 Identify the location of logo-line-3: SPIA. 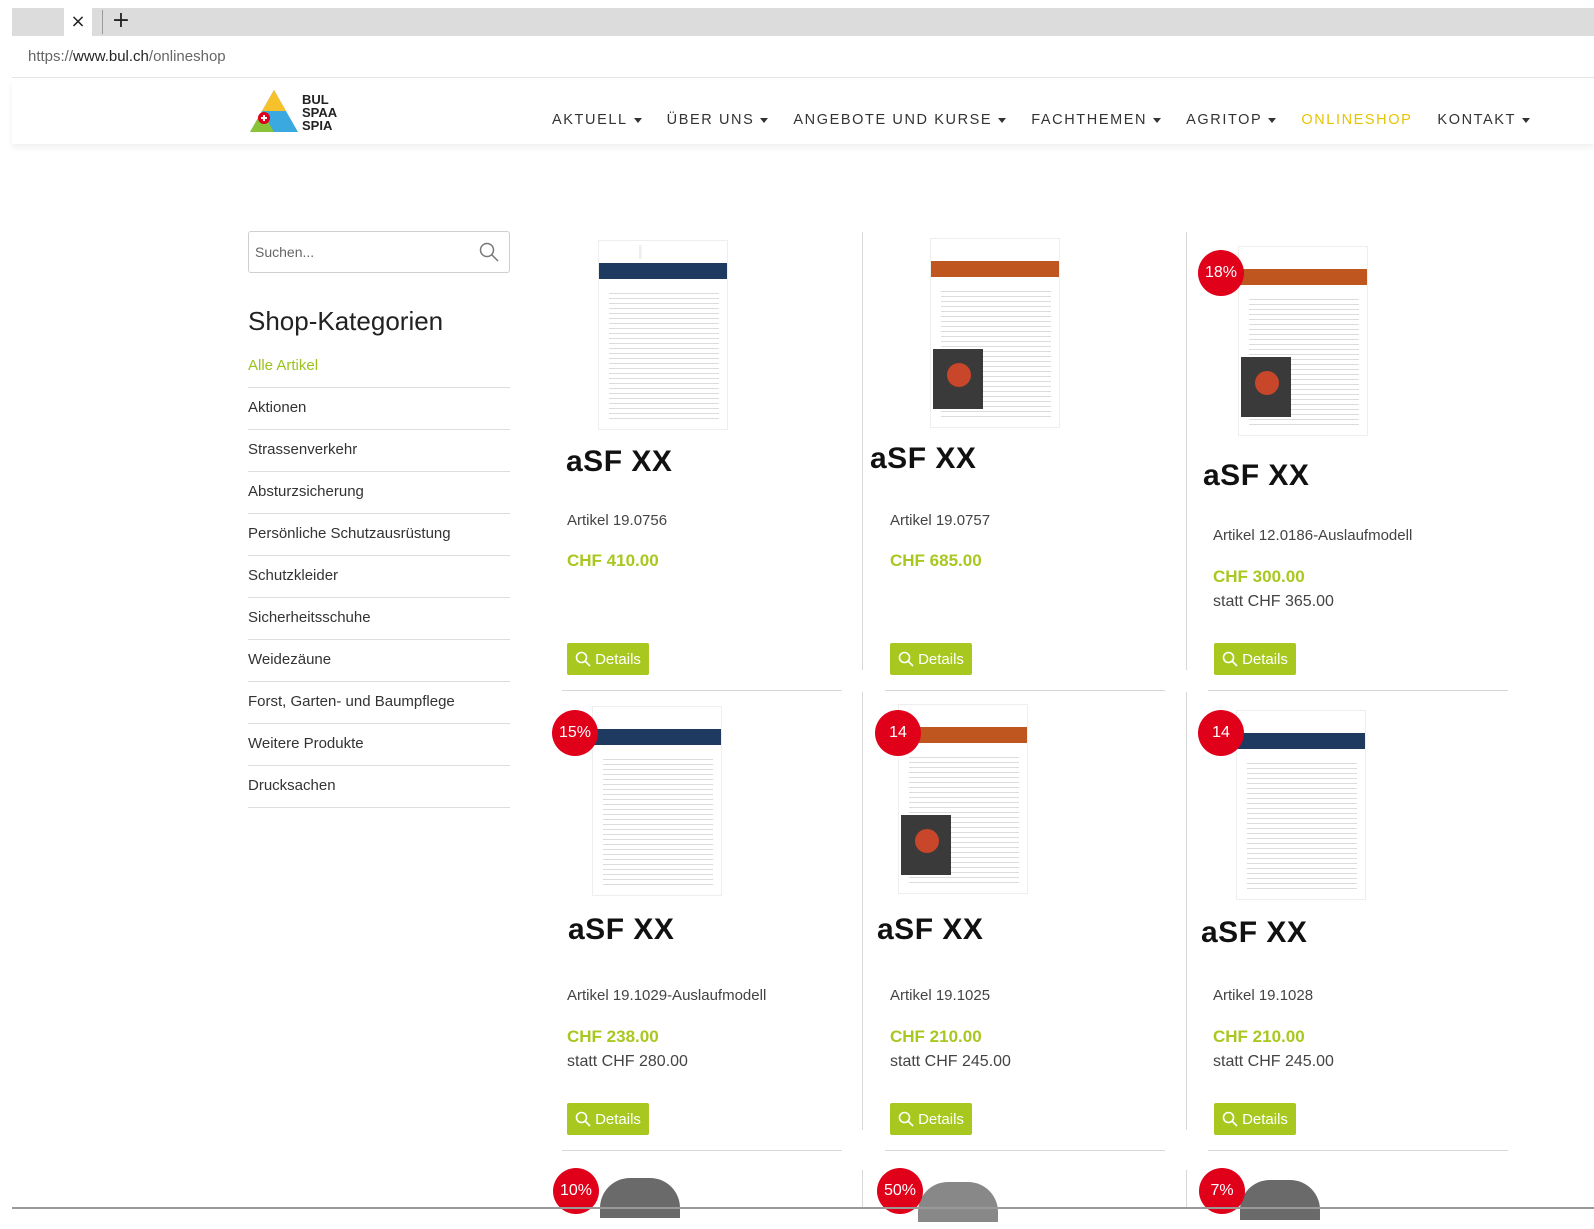
(317, 125).